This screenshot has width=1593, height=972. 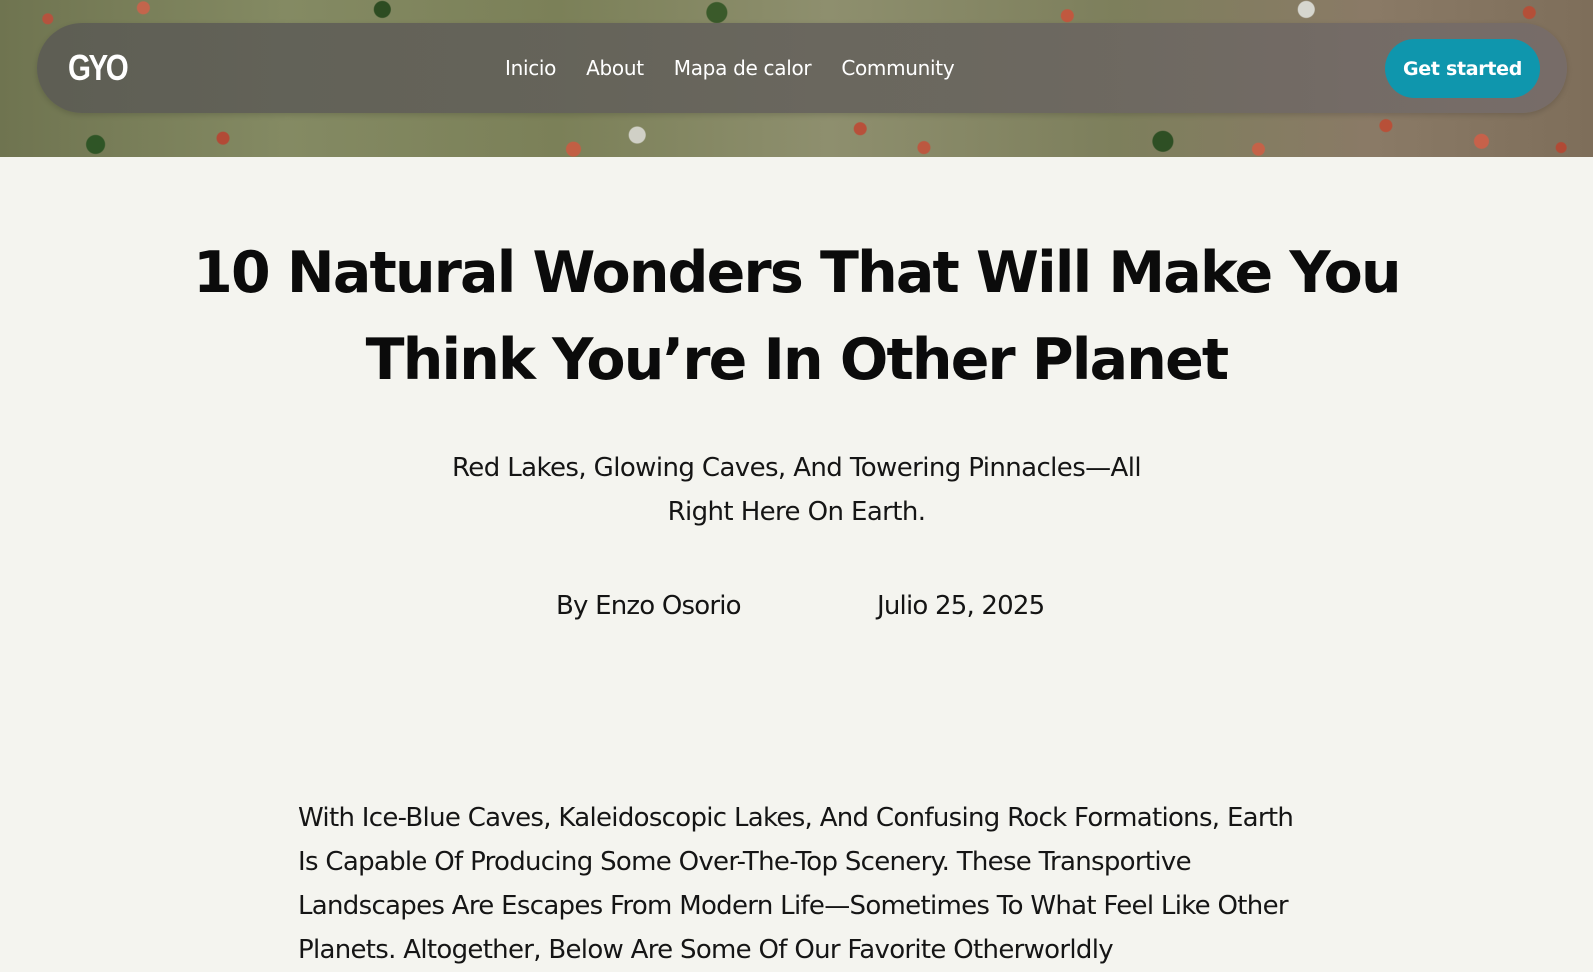 What do you see at coordinates (98, 68) in the screenshot?
I see `site-logo: GYO` at bounding box center [98, 68].